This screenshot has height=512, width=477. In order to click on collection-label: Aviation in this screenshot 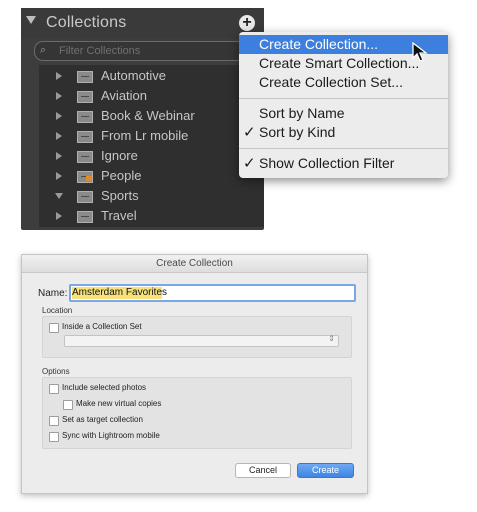, I will do `click(124, 95)`.